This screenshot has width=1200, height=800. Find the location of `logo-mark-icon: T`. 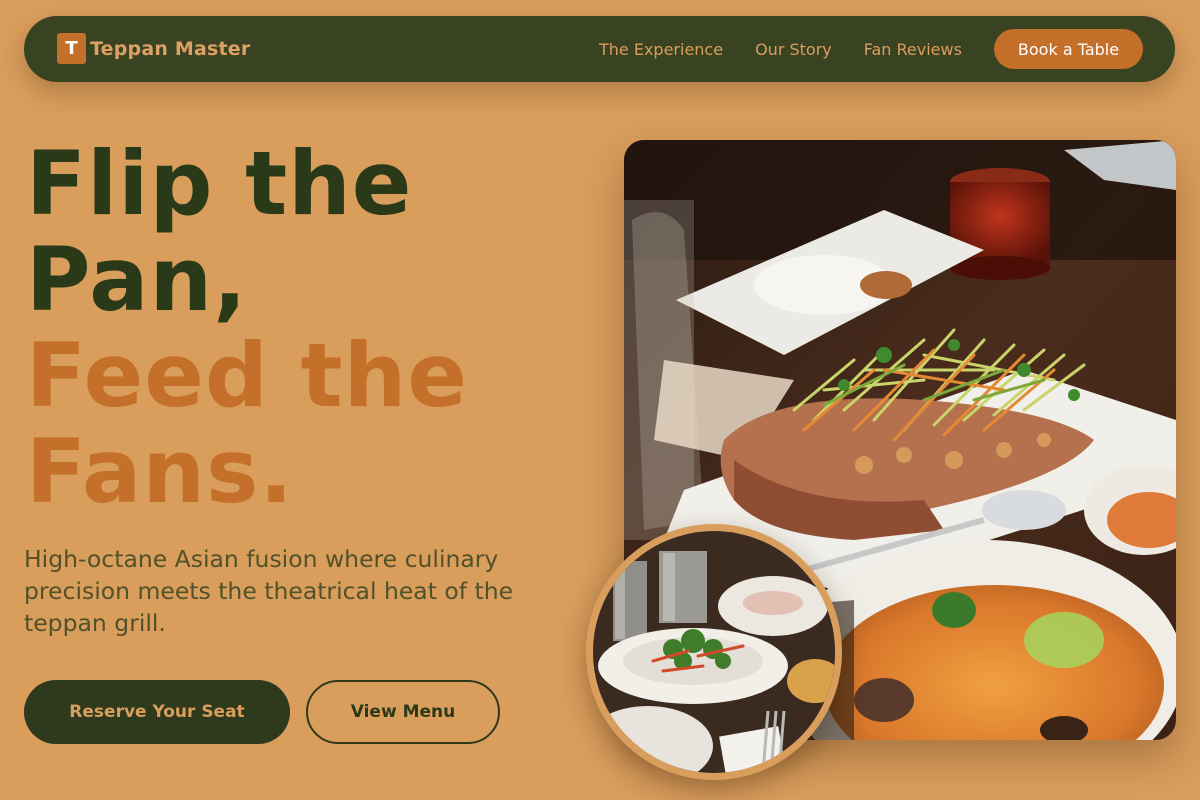

logo-mark-icon: T is located at coordinates (71, 48).